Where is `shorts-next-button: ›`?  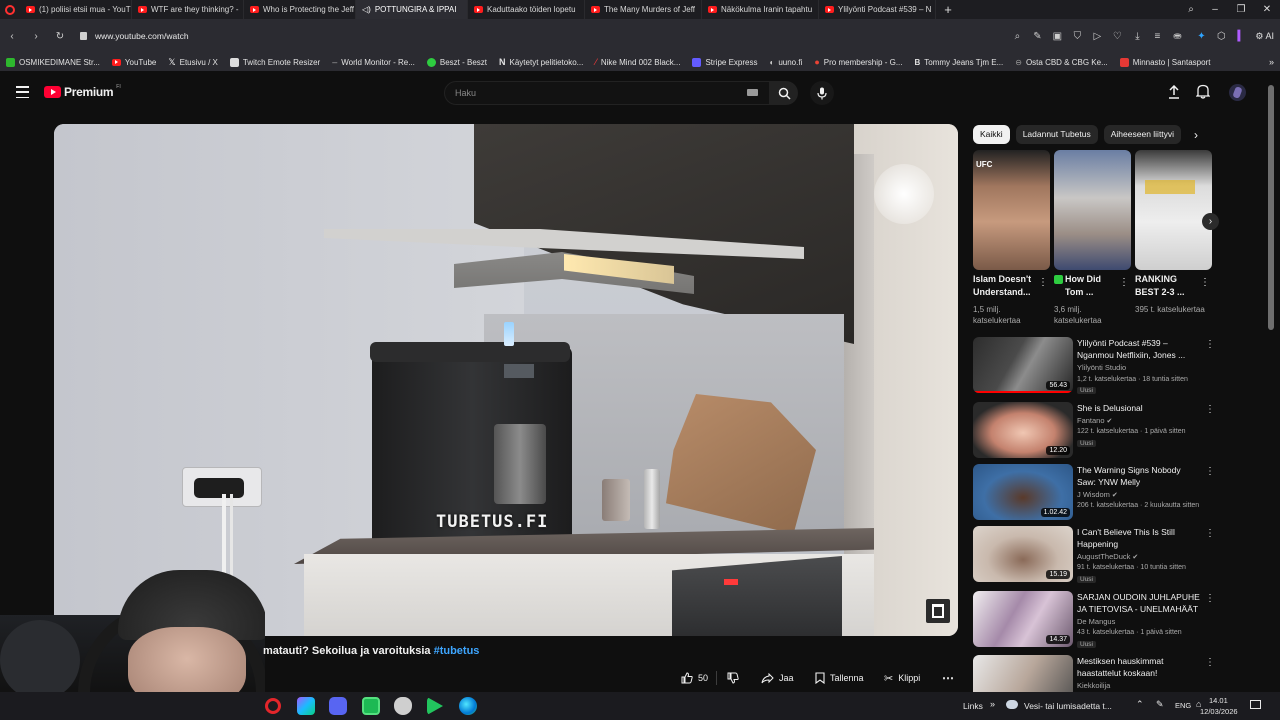
shorts-next-button: › is located at coordinates (1210, 221).